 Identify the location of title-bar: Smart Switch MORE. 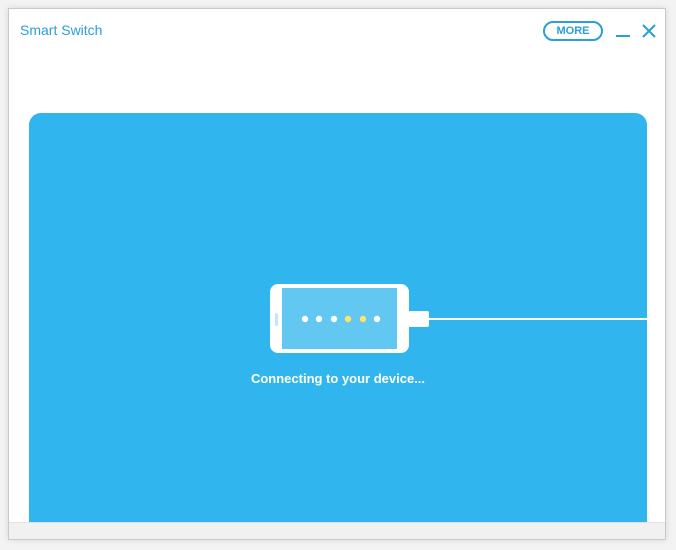
(337, 32).